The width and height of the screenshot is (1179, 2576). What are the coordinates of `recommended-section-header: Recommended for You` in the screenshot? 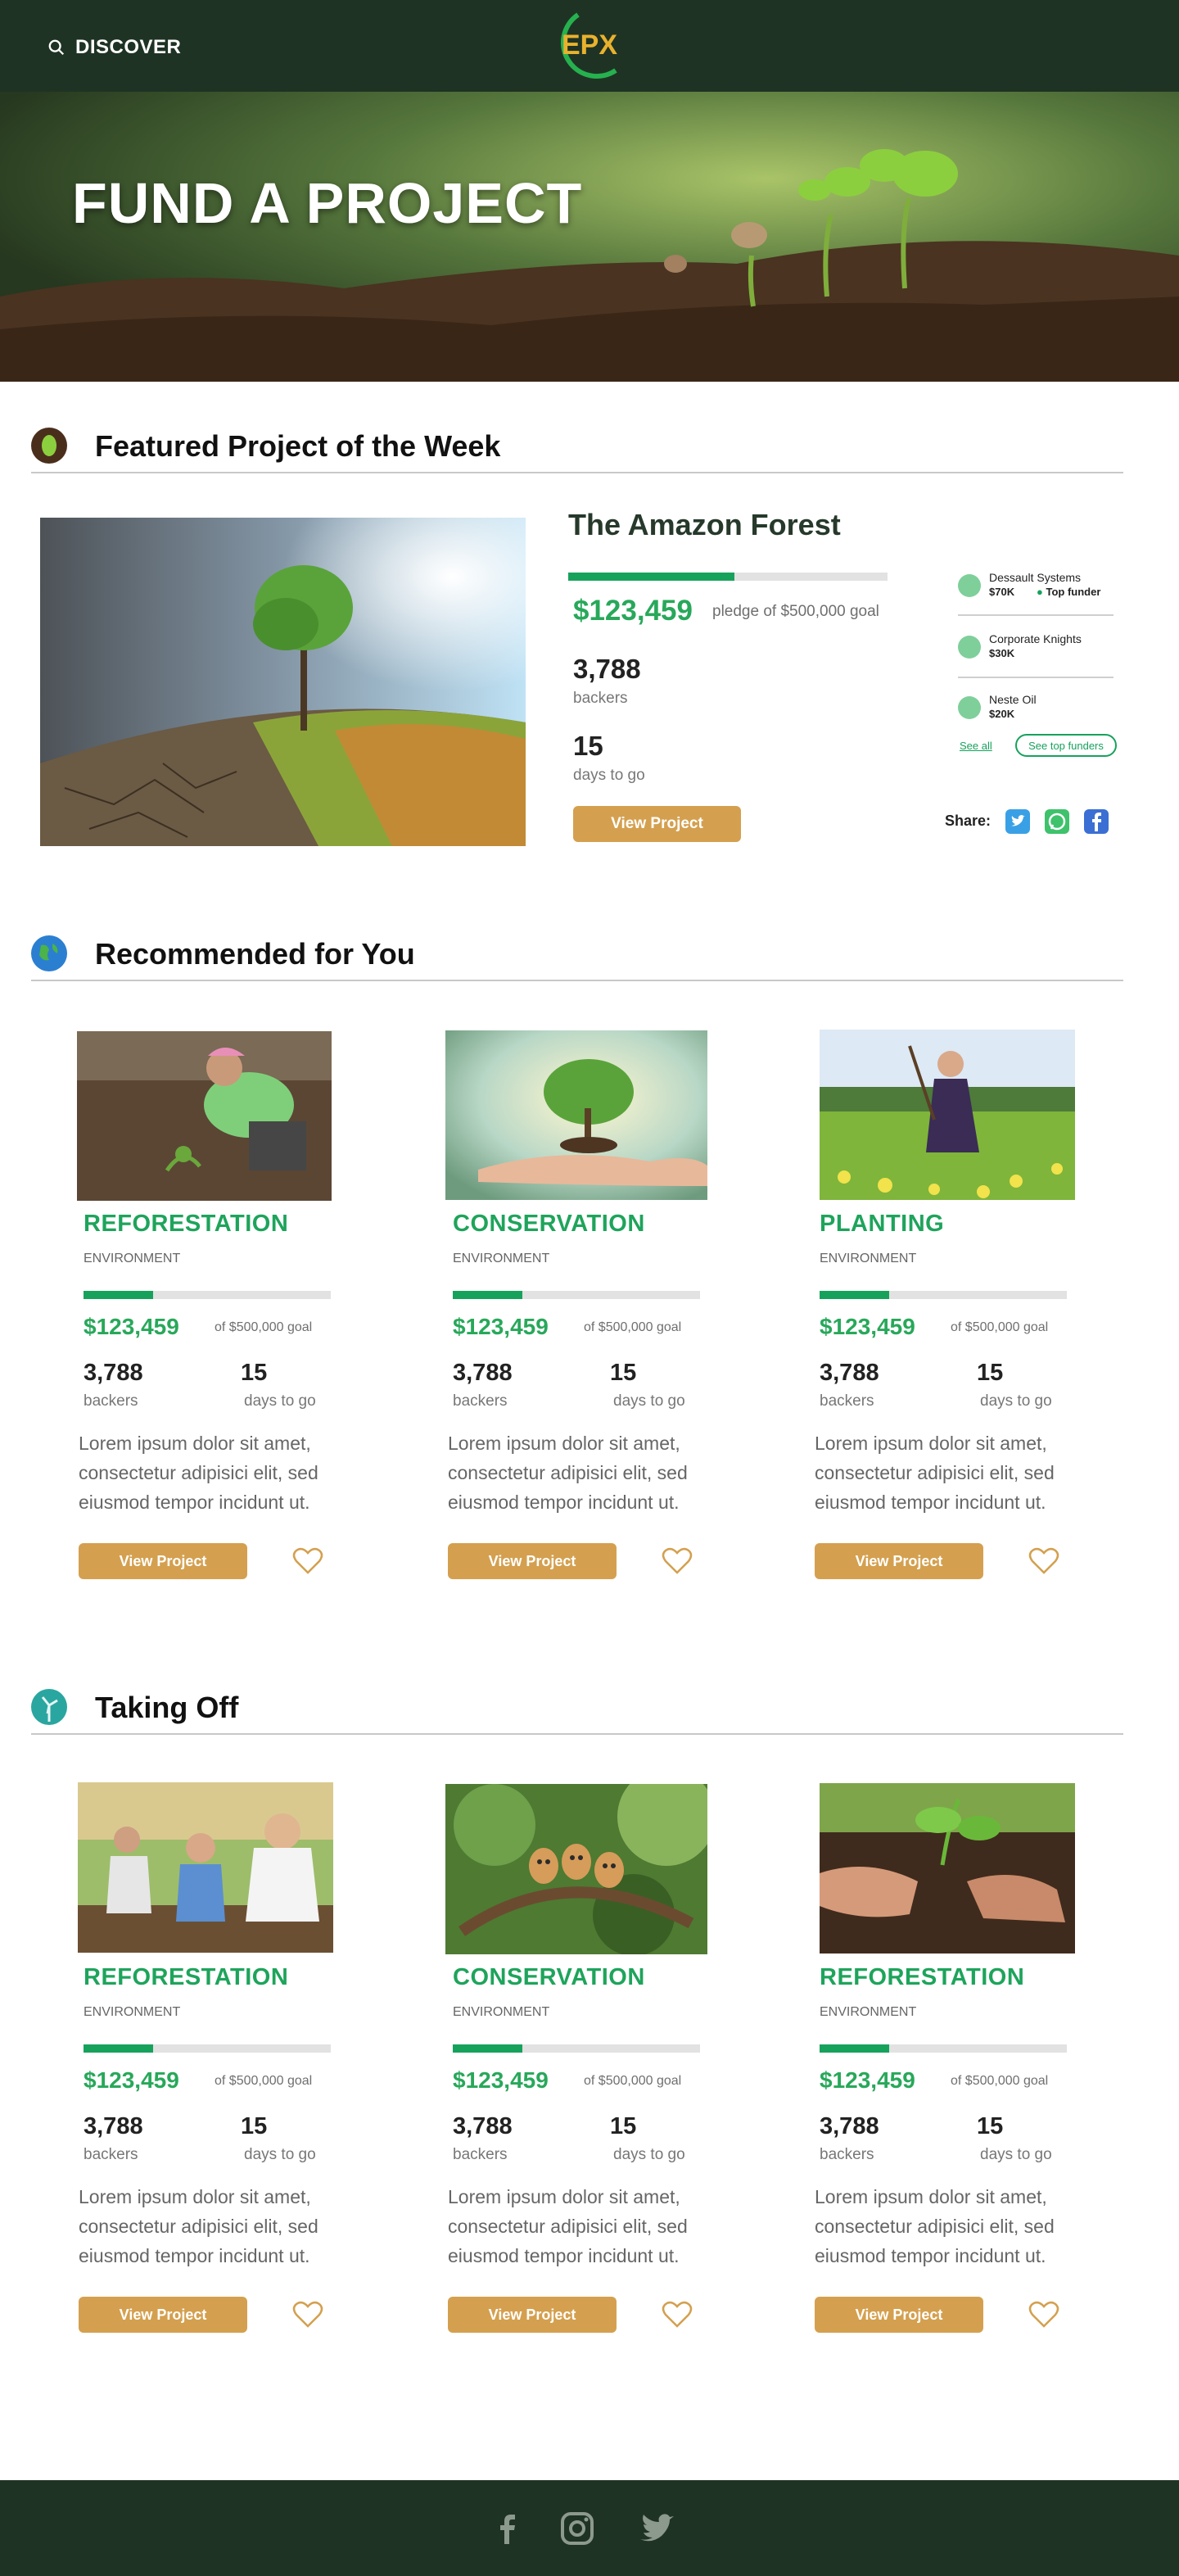 It's located at (577, 952).